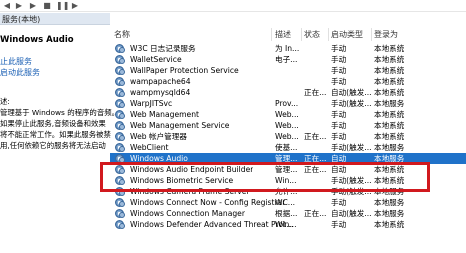 The width and height of the screenshot is (466, 253). I want to click on table-row: WalletService 电子... 手动 本地系统, so click(288, 59).